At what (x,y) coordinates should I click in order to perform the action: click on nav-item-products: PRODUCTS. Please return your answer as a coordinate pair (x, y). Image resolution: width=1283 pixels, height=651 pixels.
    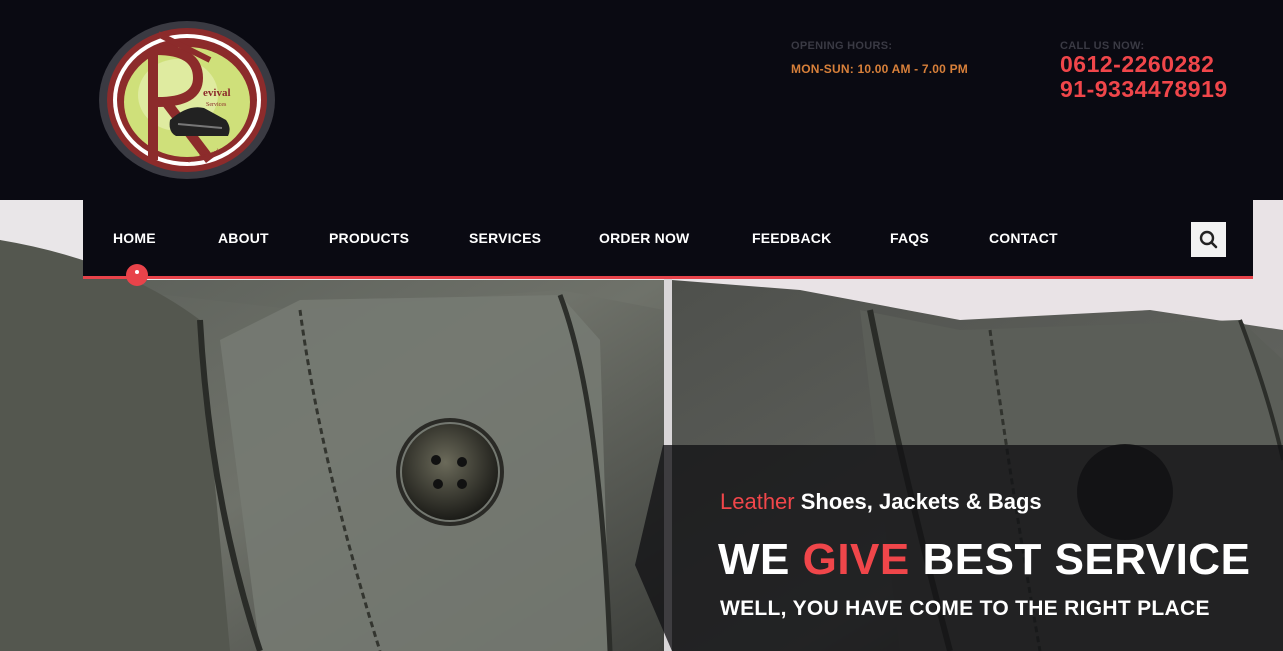
    Looking at the image, I should click on (369, 238).